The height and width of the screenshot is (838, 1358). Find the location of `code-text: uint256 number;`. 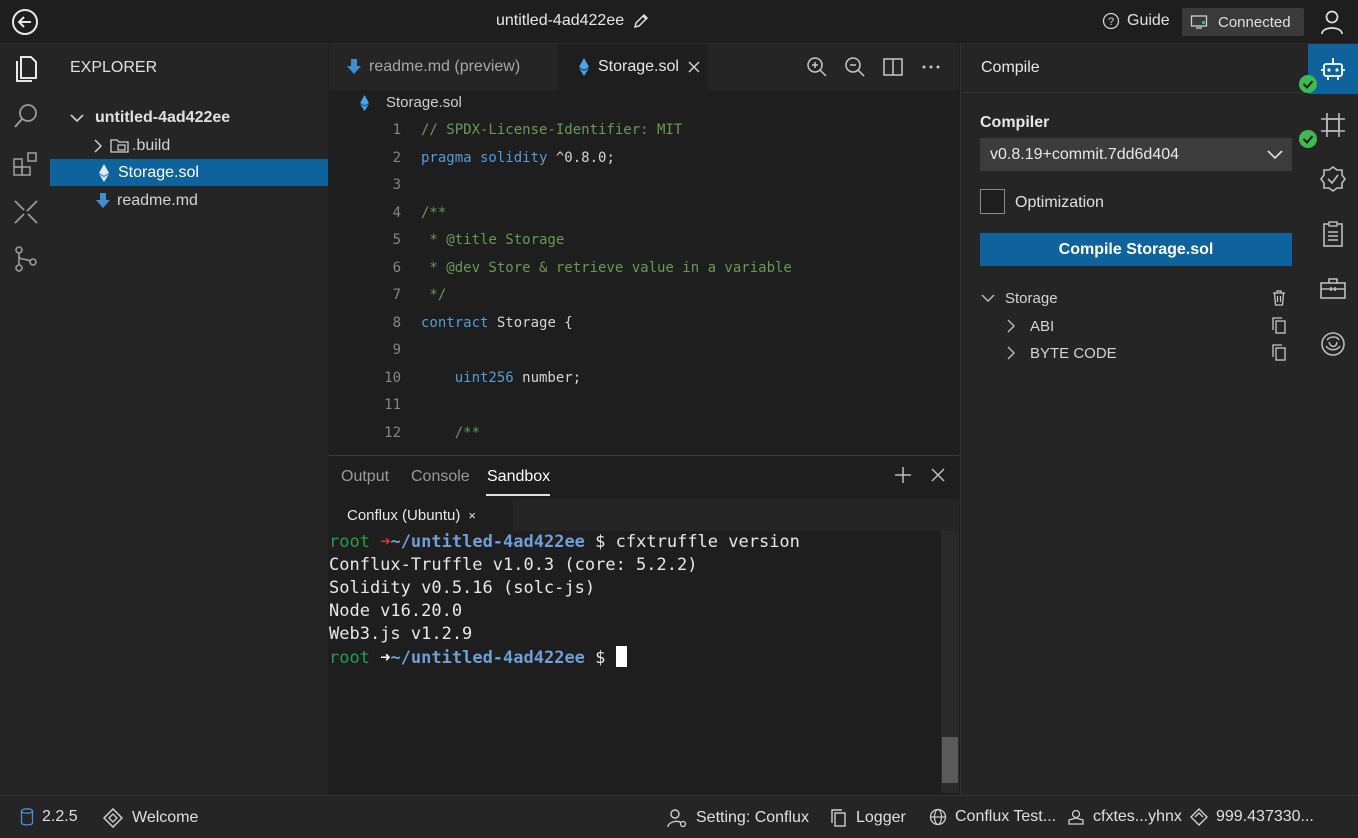

code-text: uint256 number; is located at coordinates (501, 378).